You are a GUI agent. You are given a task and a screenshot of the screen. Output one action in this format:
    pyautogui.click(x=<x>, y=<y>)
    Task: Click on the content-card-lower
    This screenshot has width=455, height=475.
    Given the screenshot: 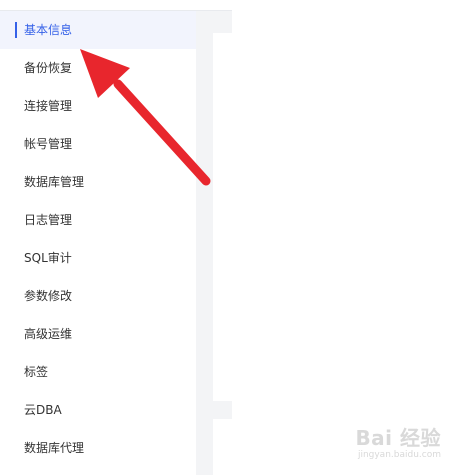 What is the action you would take?
    pyautogui.click(x=222, y=447)
    